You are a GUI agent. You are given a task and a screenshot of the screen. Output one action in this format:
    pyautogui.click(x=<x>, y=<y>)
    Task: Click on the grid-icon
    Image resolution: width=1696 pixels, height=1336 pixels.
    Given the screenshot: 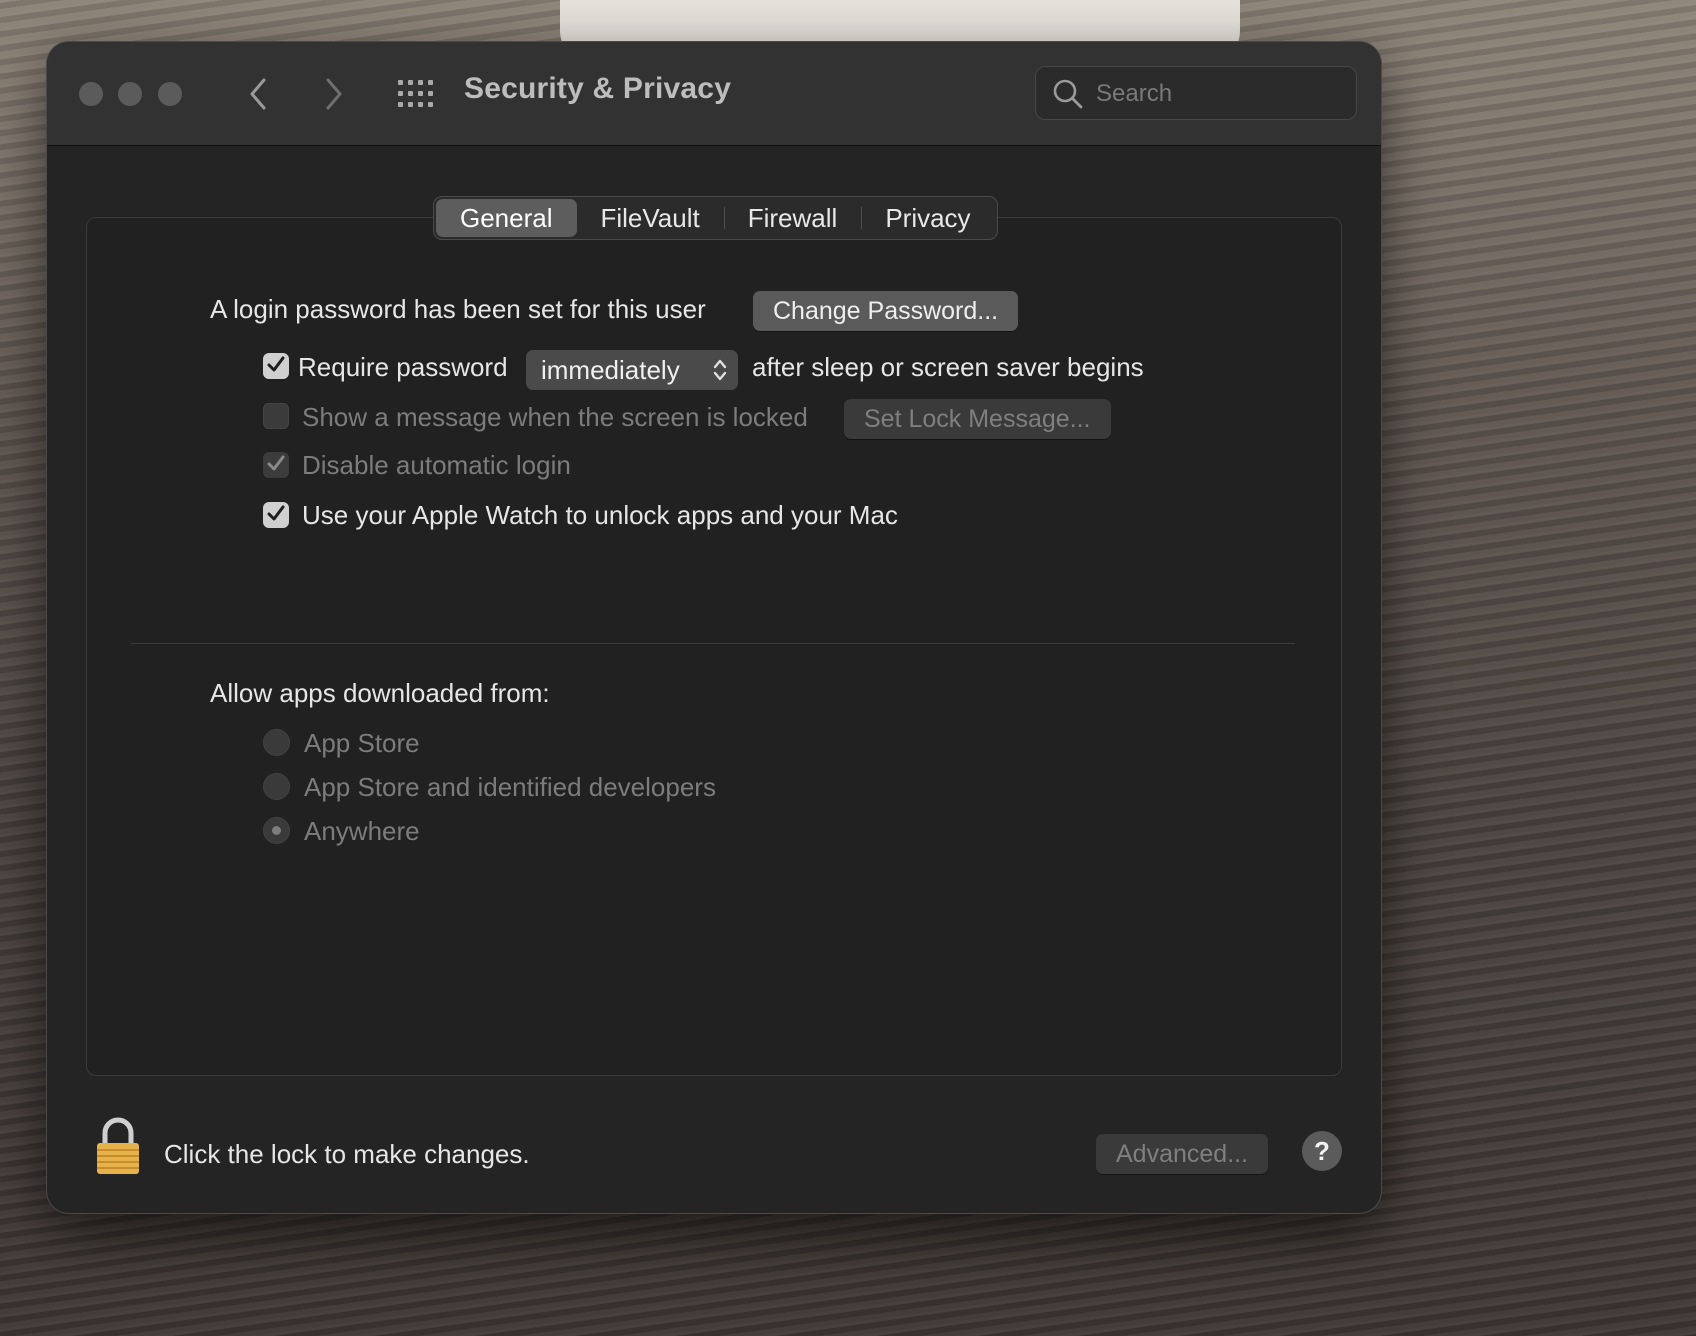 What is the action you would take?
    pyautogui.click(x=415, y=93)
    